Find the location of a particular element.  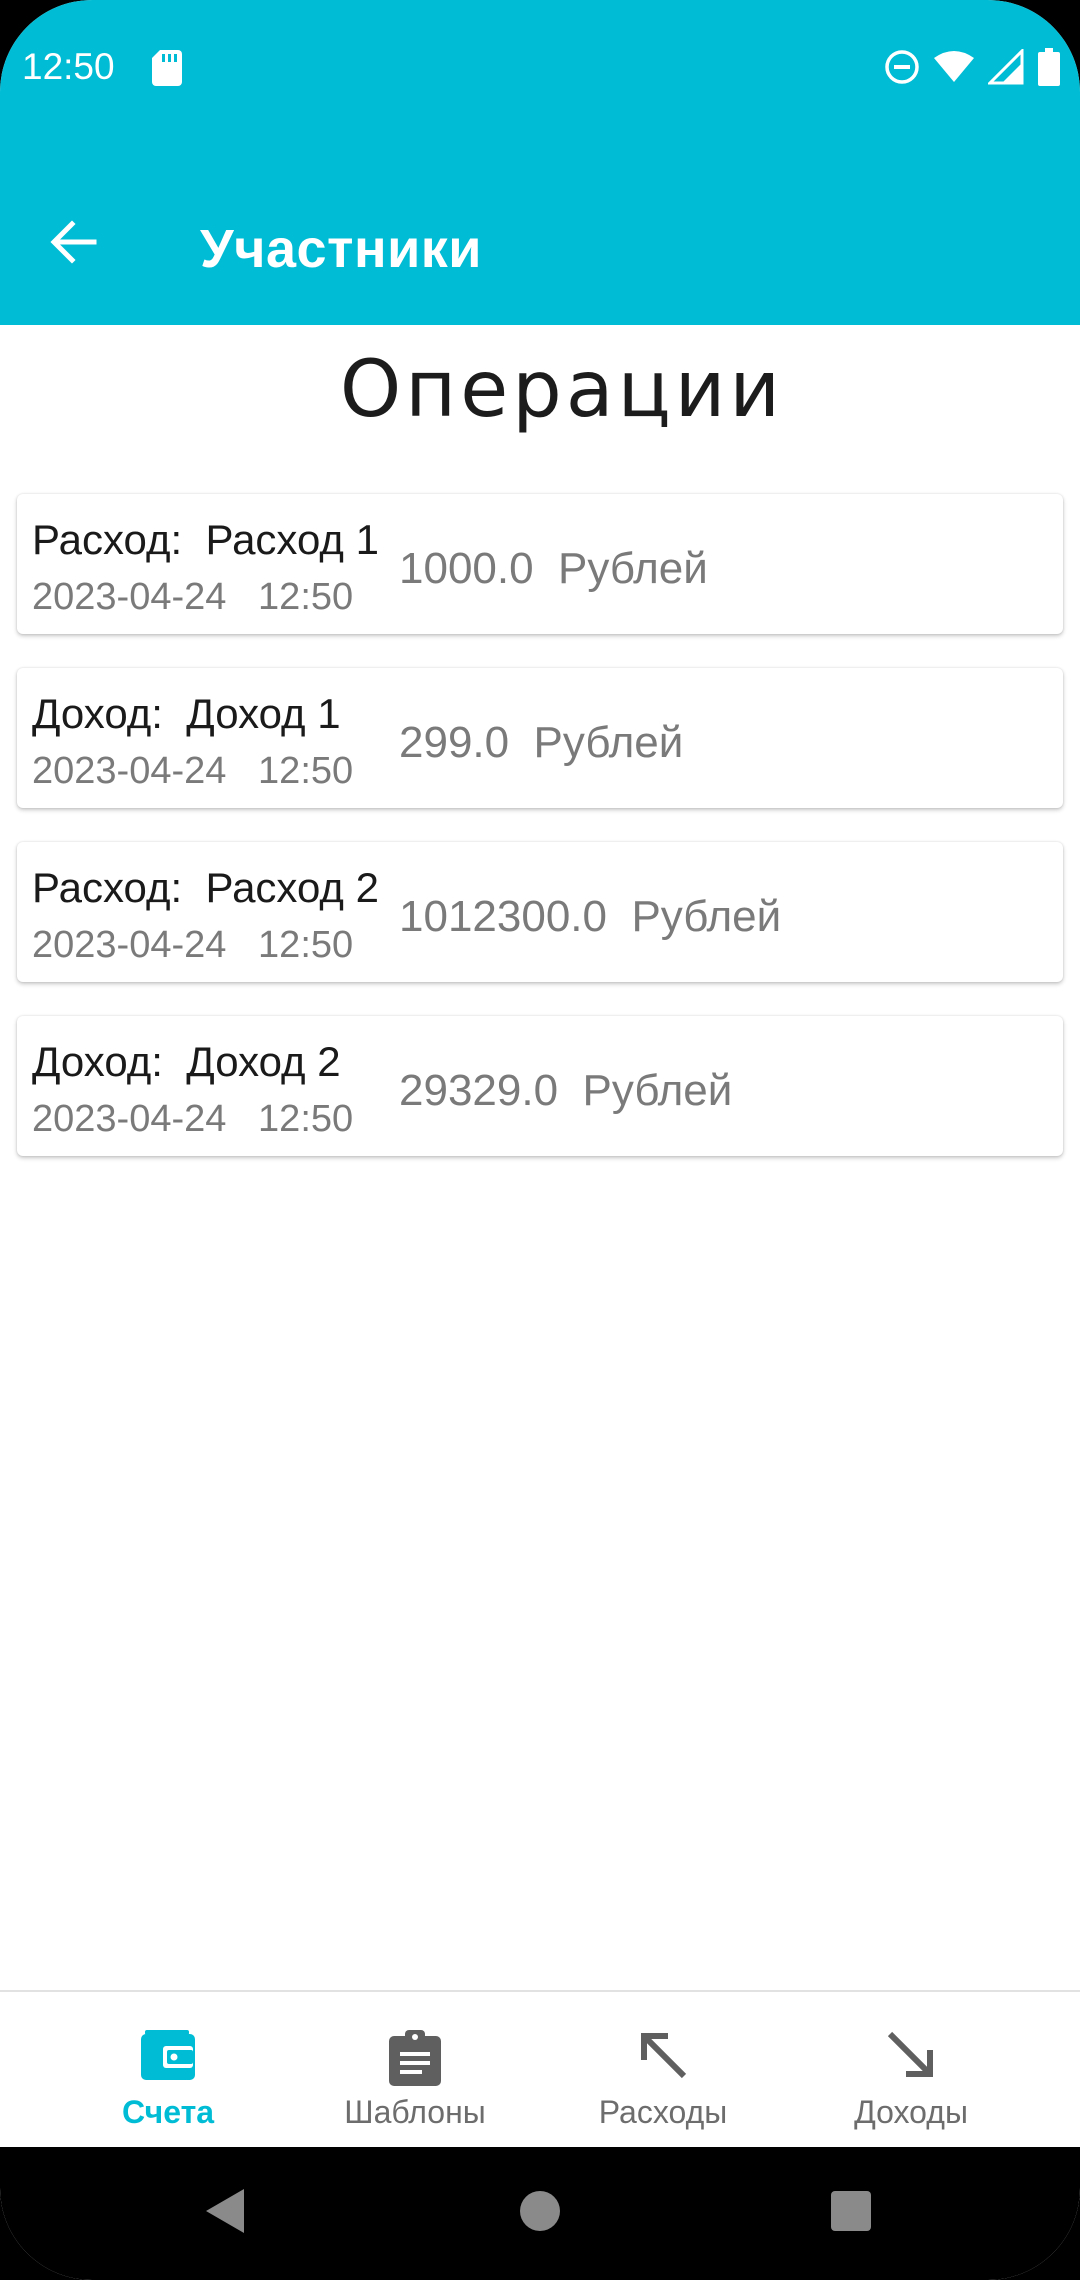

status-icons is located at coordinates (972, 67).